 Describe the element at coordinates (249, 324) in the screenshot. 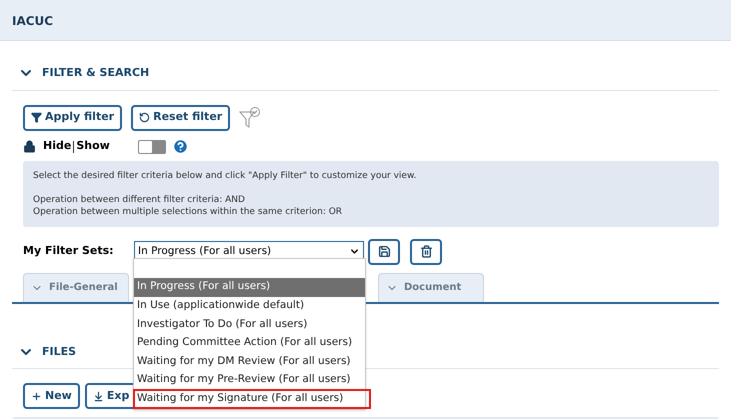

I see `dropdown-option: Investigator To Do (For all users)` at that location.